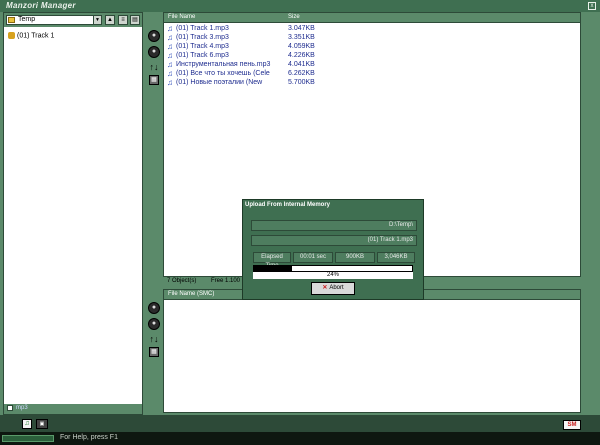 This screenshot has height=445, width=600. What do you see at coordinates (301, 55) in the screenshot?
I see `file-size: 4.226KB` at bounding box center [301, 55].